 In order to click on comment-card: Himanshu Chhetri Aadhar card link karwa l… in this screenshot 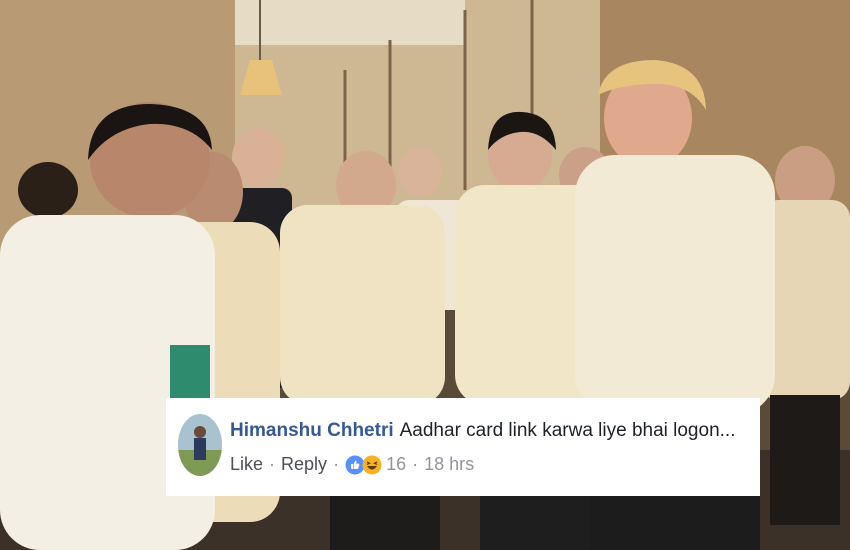, I will do `click(463, 447)`.